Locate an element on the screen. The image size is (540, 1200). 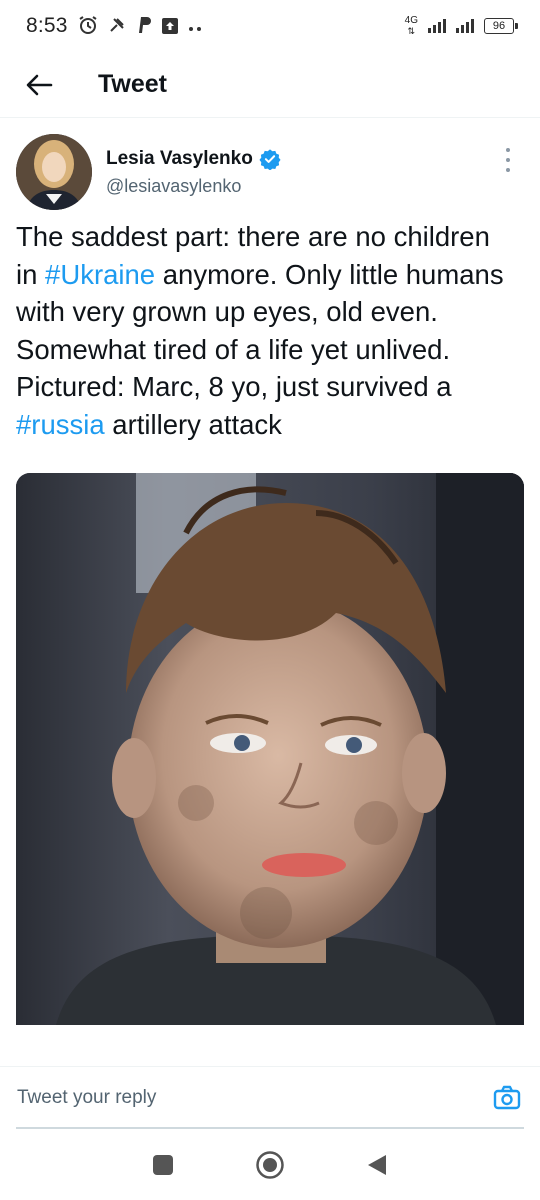
back-button is located at coordinates (39, 85).